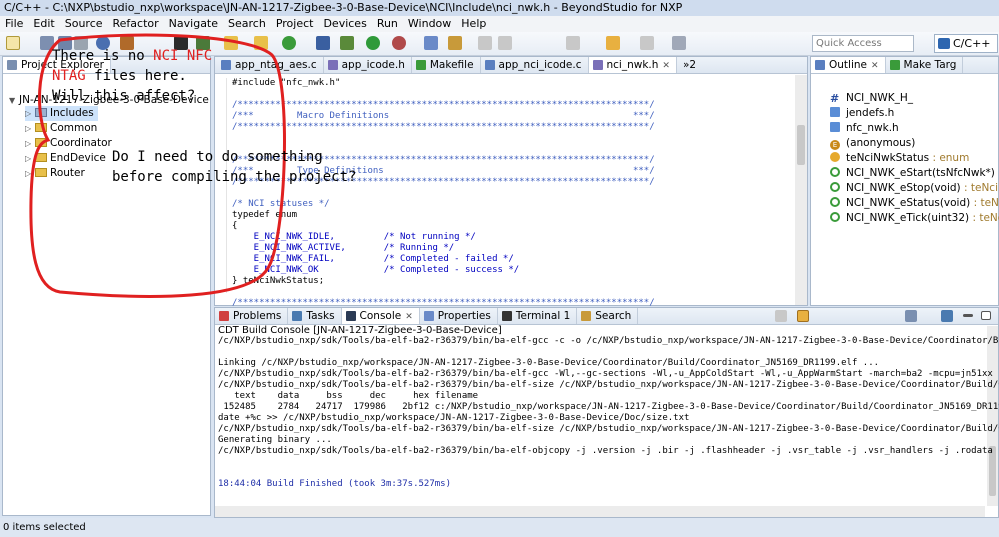 The image size is (999, 537). What do you see at coordinates (600, 511) in the screenshot?
I see `console-h-scrollbar` at bounding box center [600, 511].